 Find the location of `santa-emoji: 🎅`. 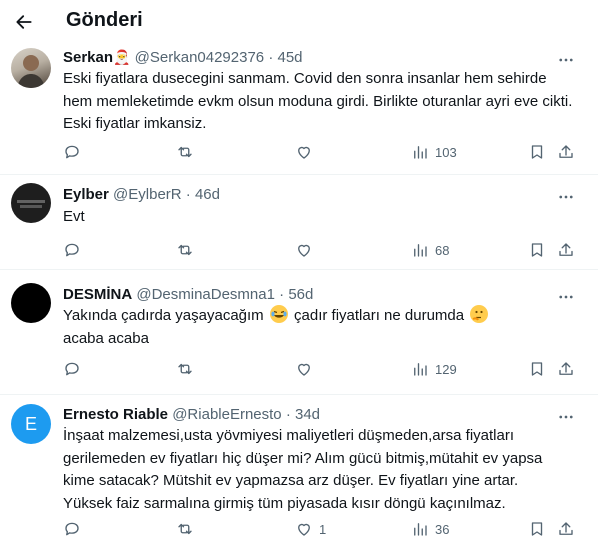

santa-emoji: 🎅 is located at coordinates (122, 57).